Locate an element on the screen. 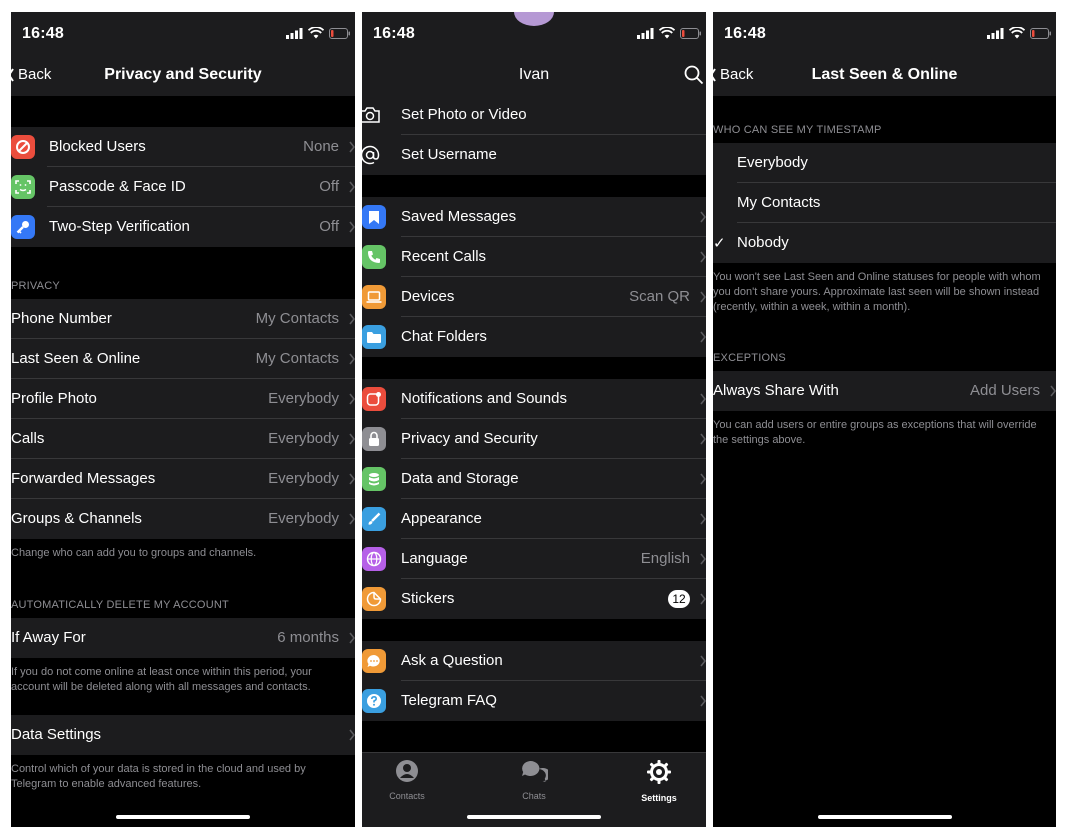 The height and width of the screenshot is (839, 1068). tab-chats: Chats is located at coordinates (534, 780).